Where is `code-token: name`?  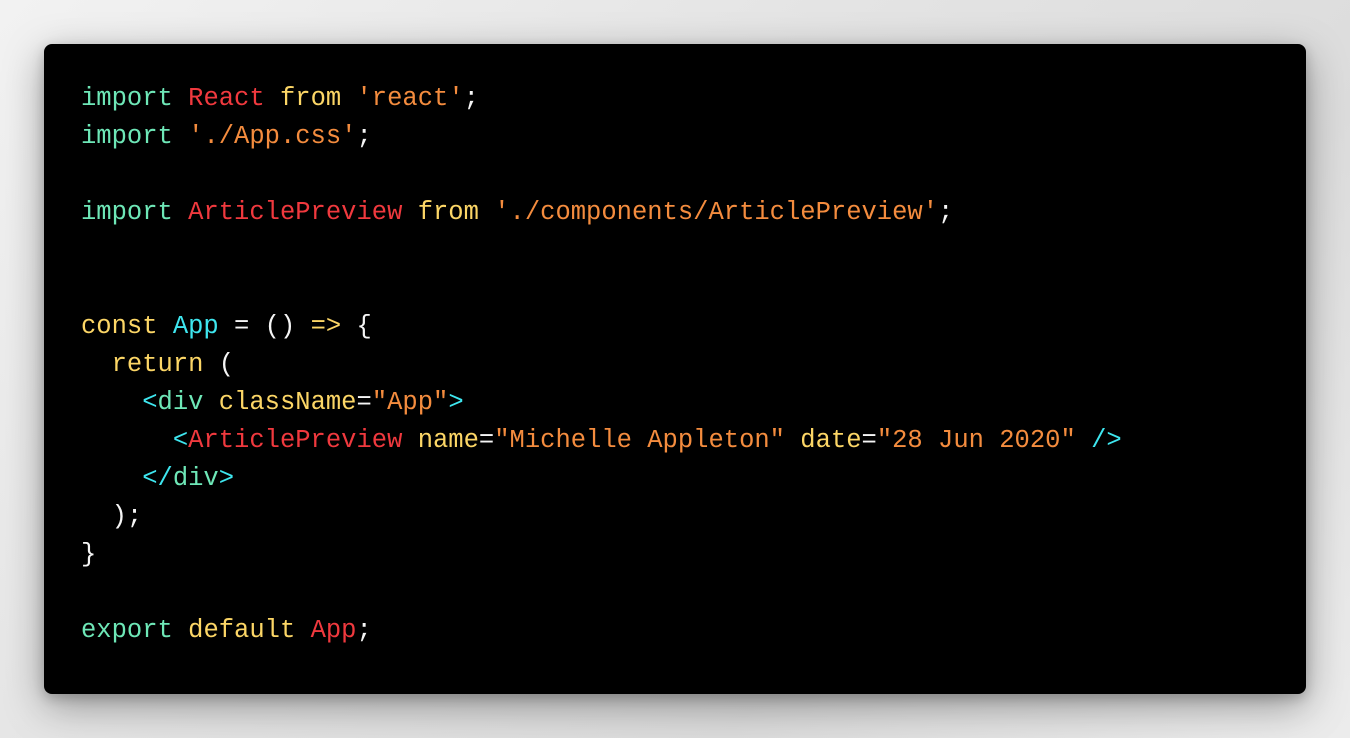
code-token: name is located at coordinates (448, 440).